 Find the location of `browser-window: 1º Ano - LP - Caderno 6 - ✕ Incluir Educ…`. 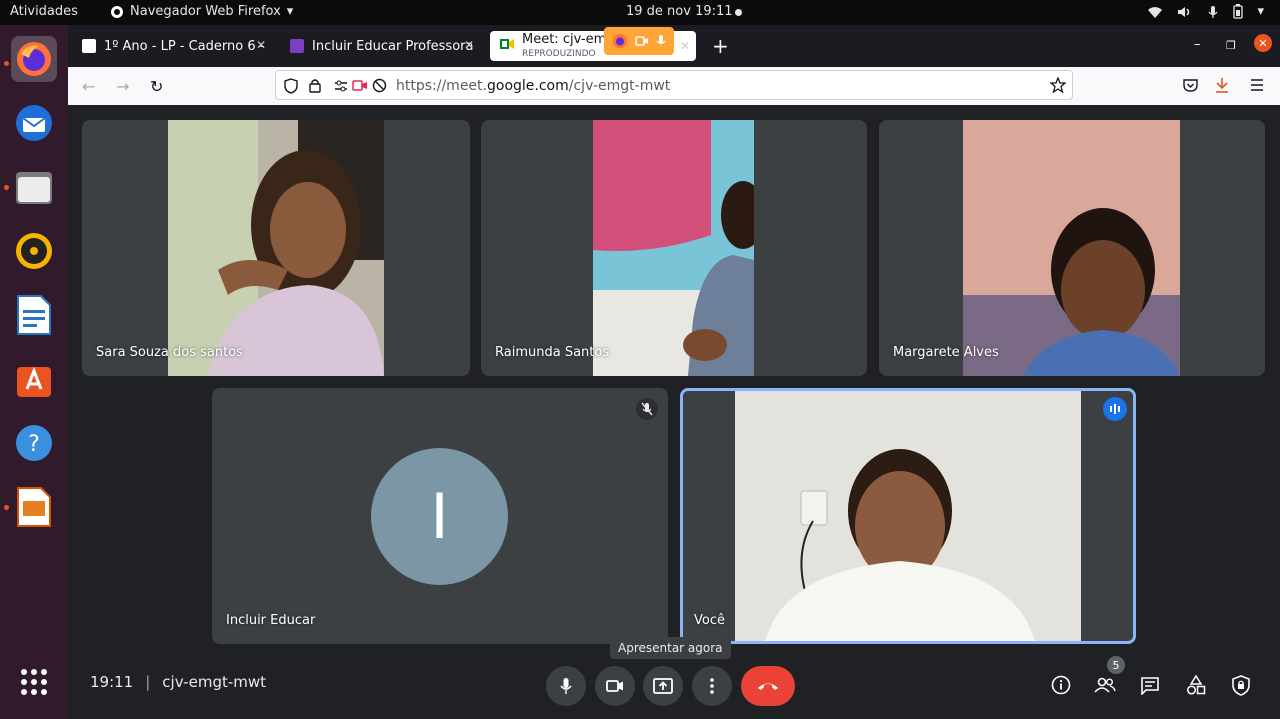

browser-window: 1º Ano - LP - Caderno 6 - ✕ Incluir Educ… is located at coordinates (674, 65).